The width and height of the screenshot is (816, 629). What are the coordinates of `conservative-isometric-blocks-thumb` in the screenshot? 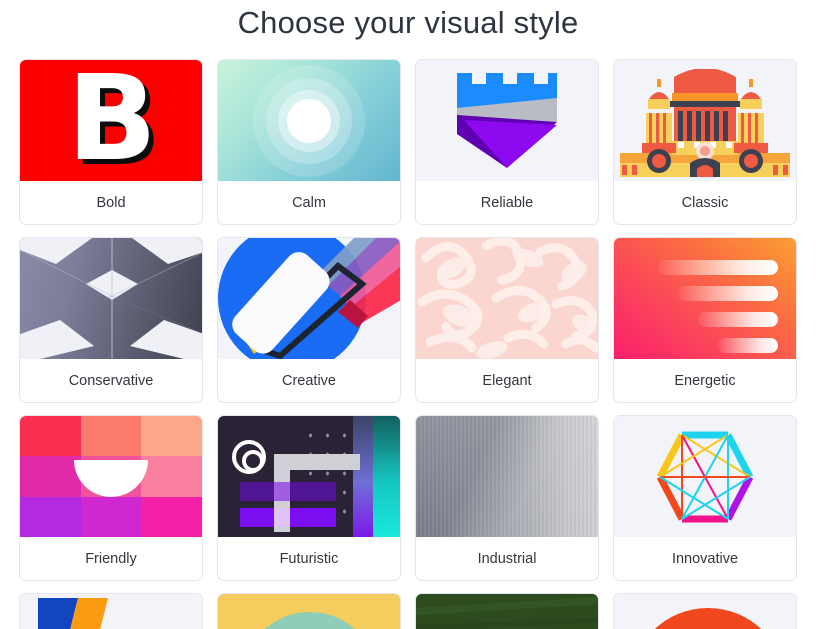 It's located at (111, 298).